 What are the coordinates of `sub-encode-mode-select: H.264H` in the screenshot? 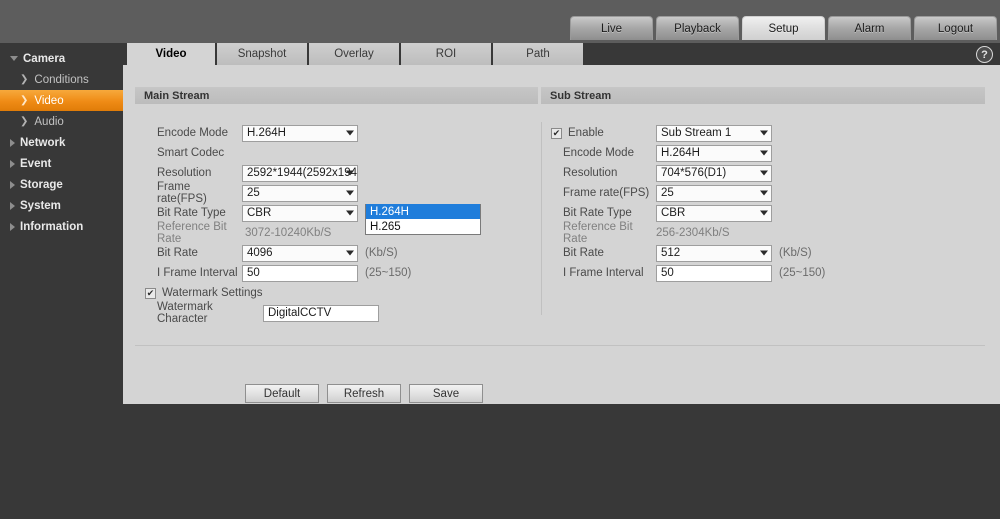 It's located at (714, 153).